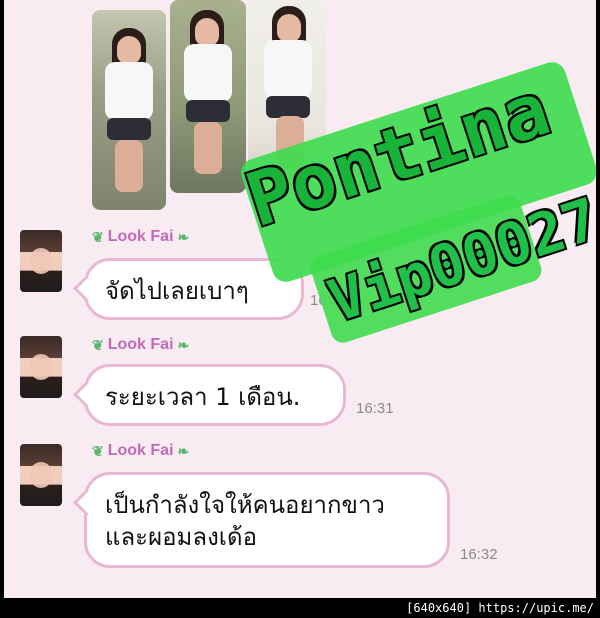 This screenshot has width=600, height=618. Describe the element at coordinates (479, 554) in the screenshot. I see `message-time: 16:32` at that location.